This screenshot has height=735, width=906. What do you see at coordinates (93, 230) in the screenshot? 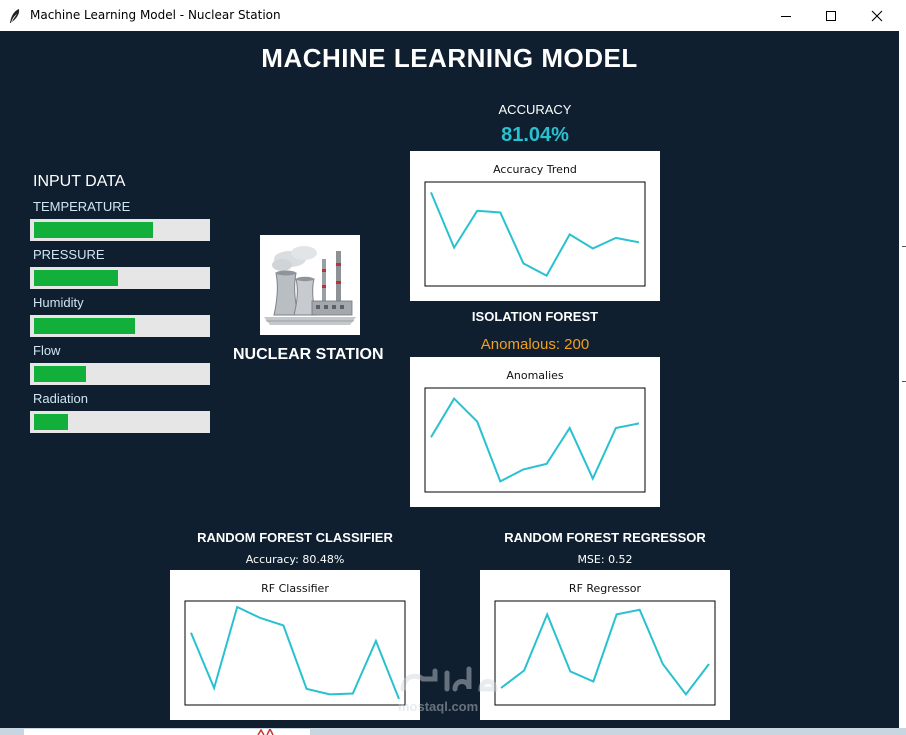
I see `temperature-bar-fill` at bounding box center [93, 230].